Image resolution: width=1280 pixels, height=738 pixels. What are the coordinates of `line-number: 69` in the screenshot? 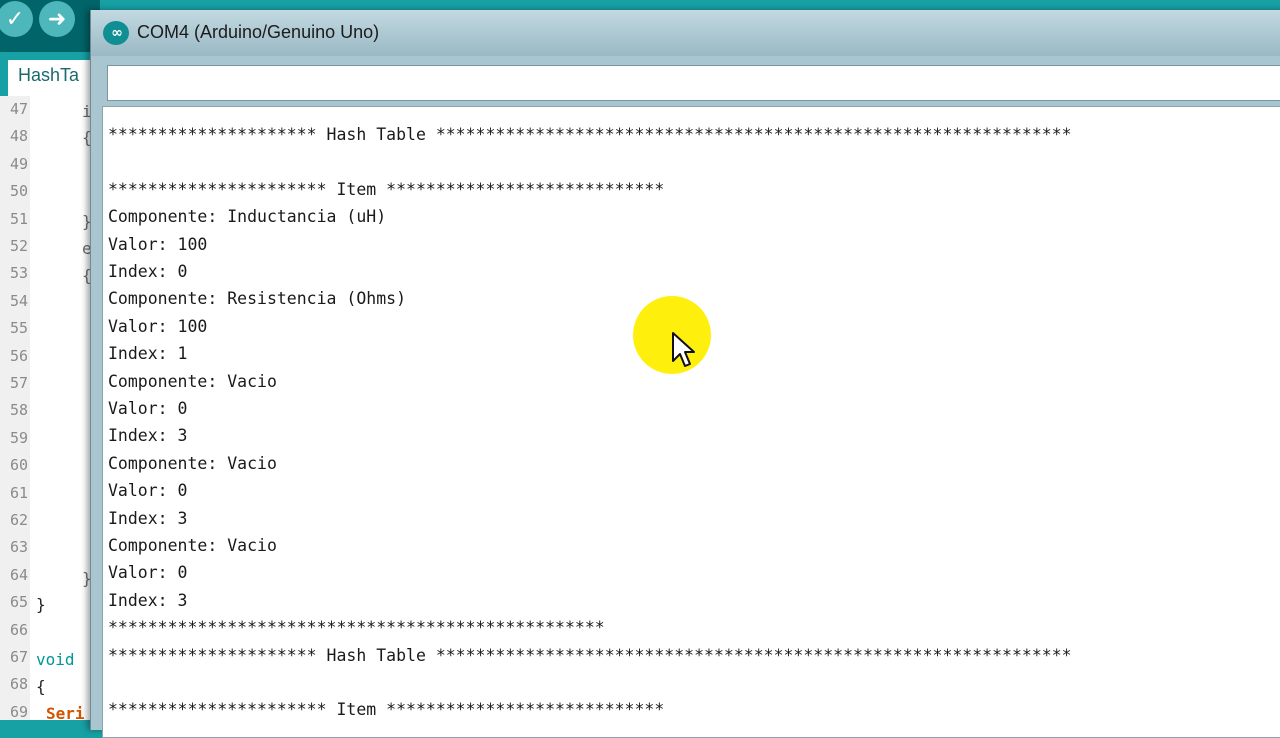 It's located at (18, 711).